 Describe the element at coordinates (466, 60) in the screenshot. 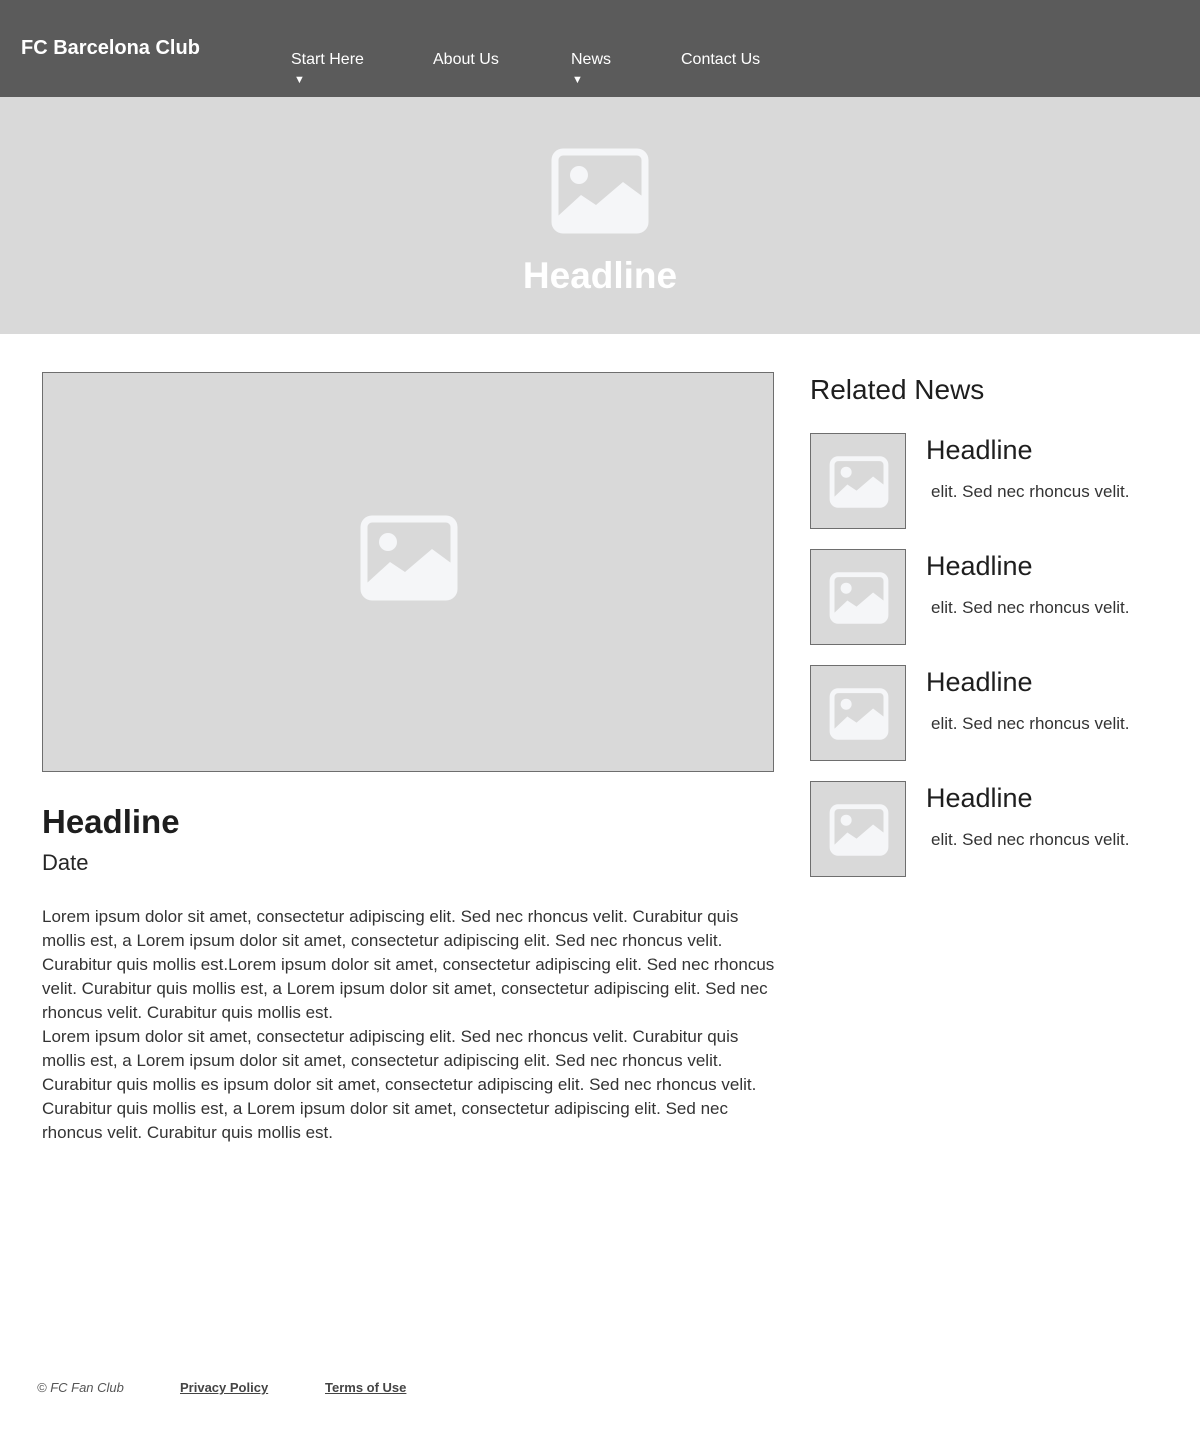

I see `nav-item-about-us: About Us` at that location.